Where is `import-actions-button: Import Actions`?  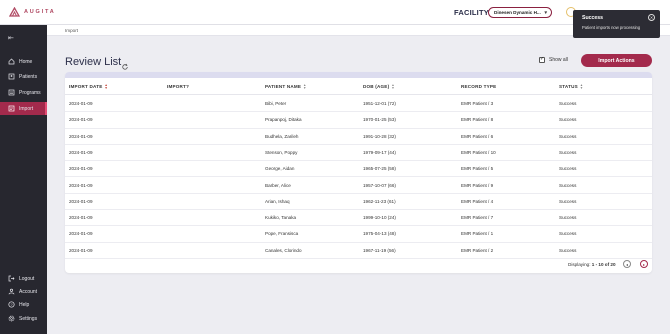 import-actions-button: Import Actions is located at coordinates (616, 60).